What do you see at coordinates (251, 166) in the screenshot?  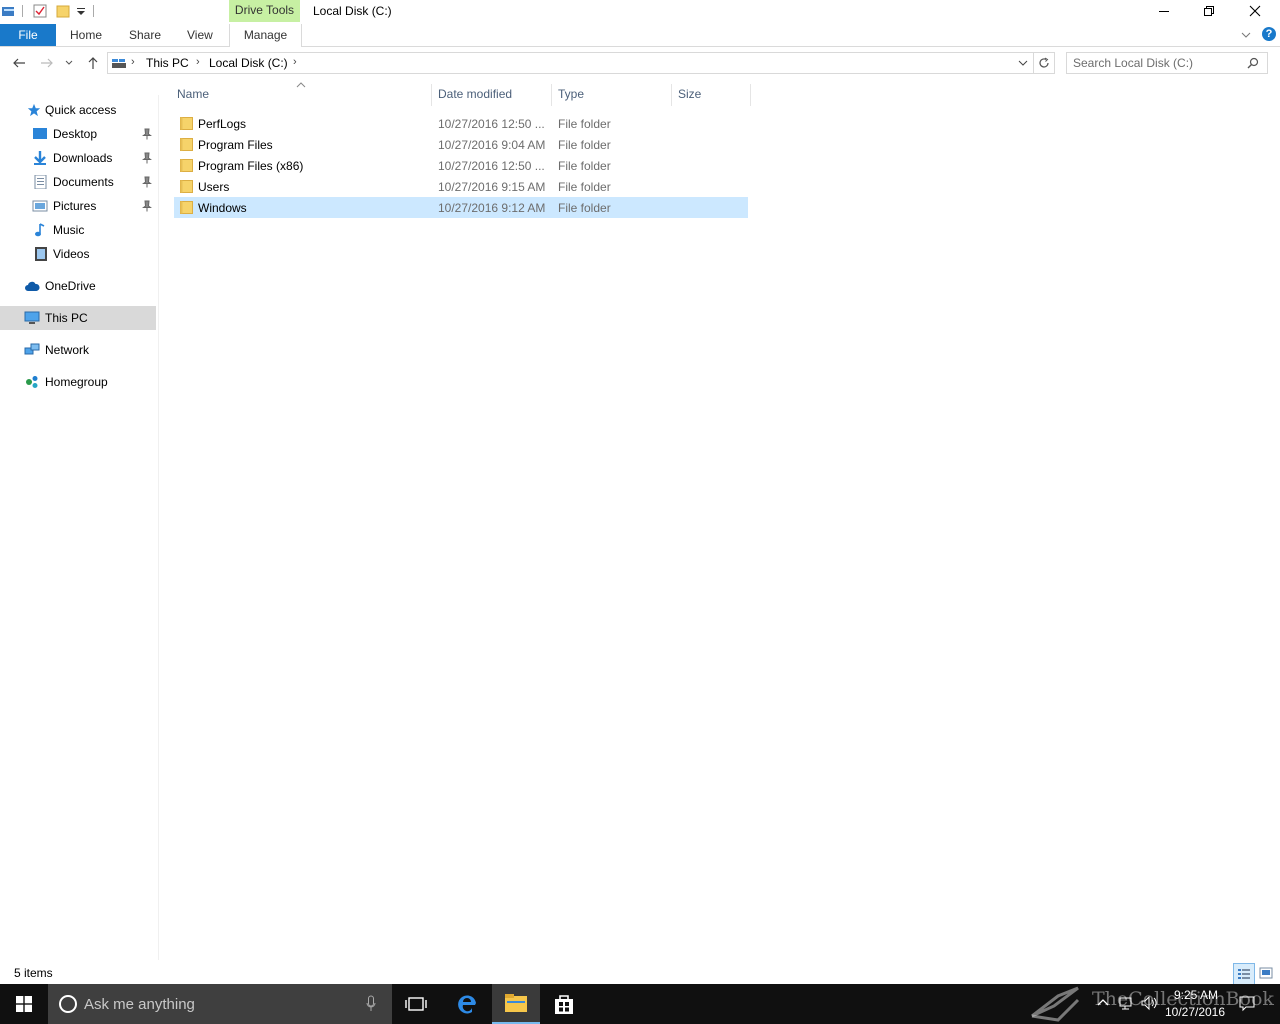 I see `file-name: Program Files (x86)` at bounding box center [251, 166].